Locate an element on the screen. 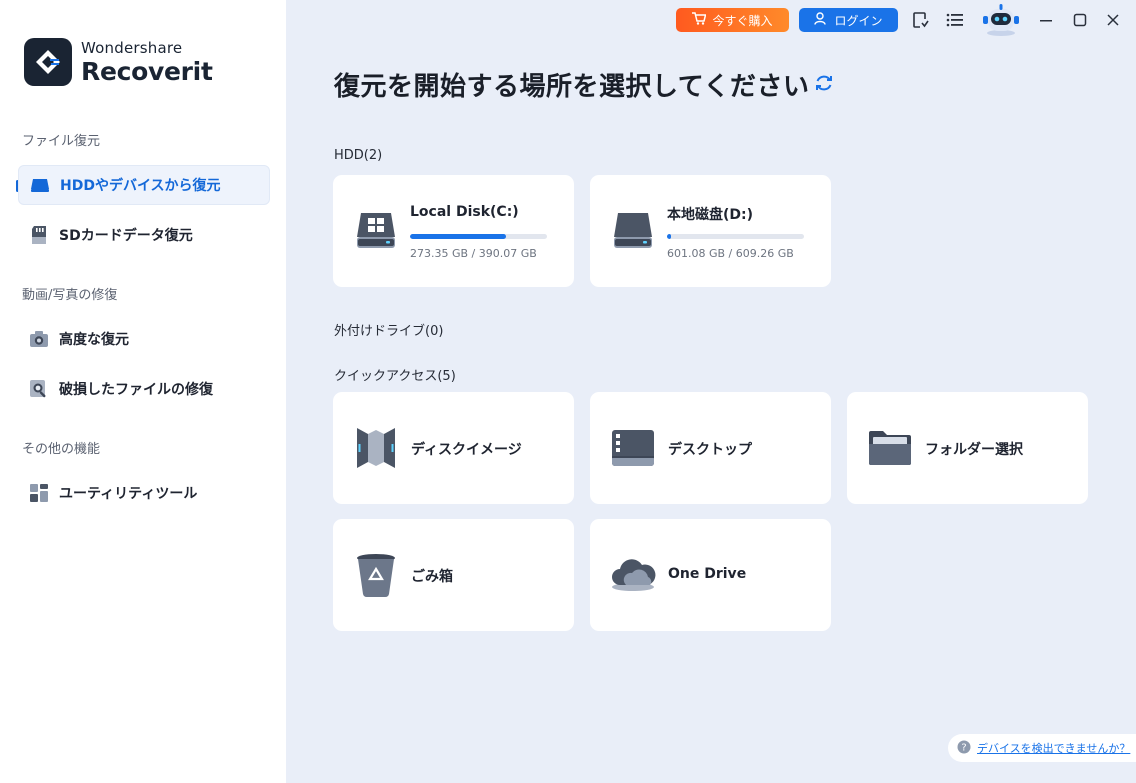 Image resolution: width=1136 pixels, height=783 pixels. close-icon is located at coordinates (1113, 20).